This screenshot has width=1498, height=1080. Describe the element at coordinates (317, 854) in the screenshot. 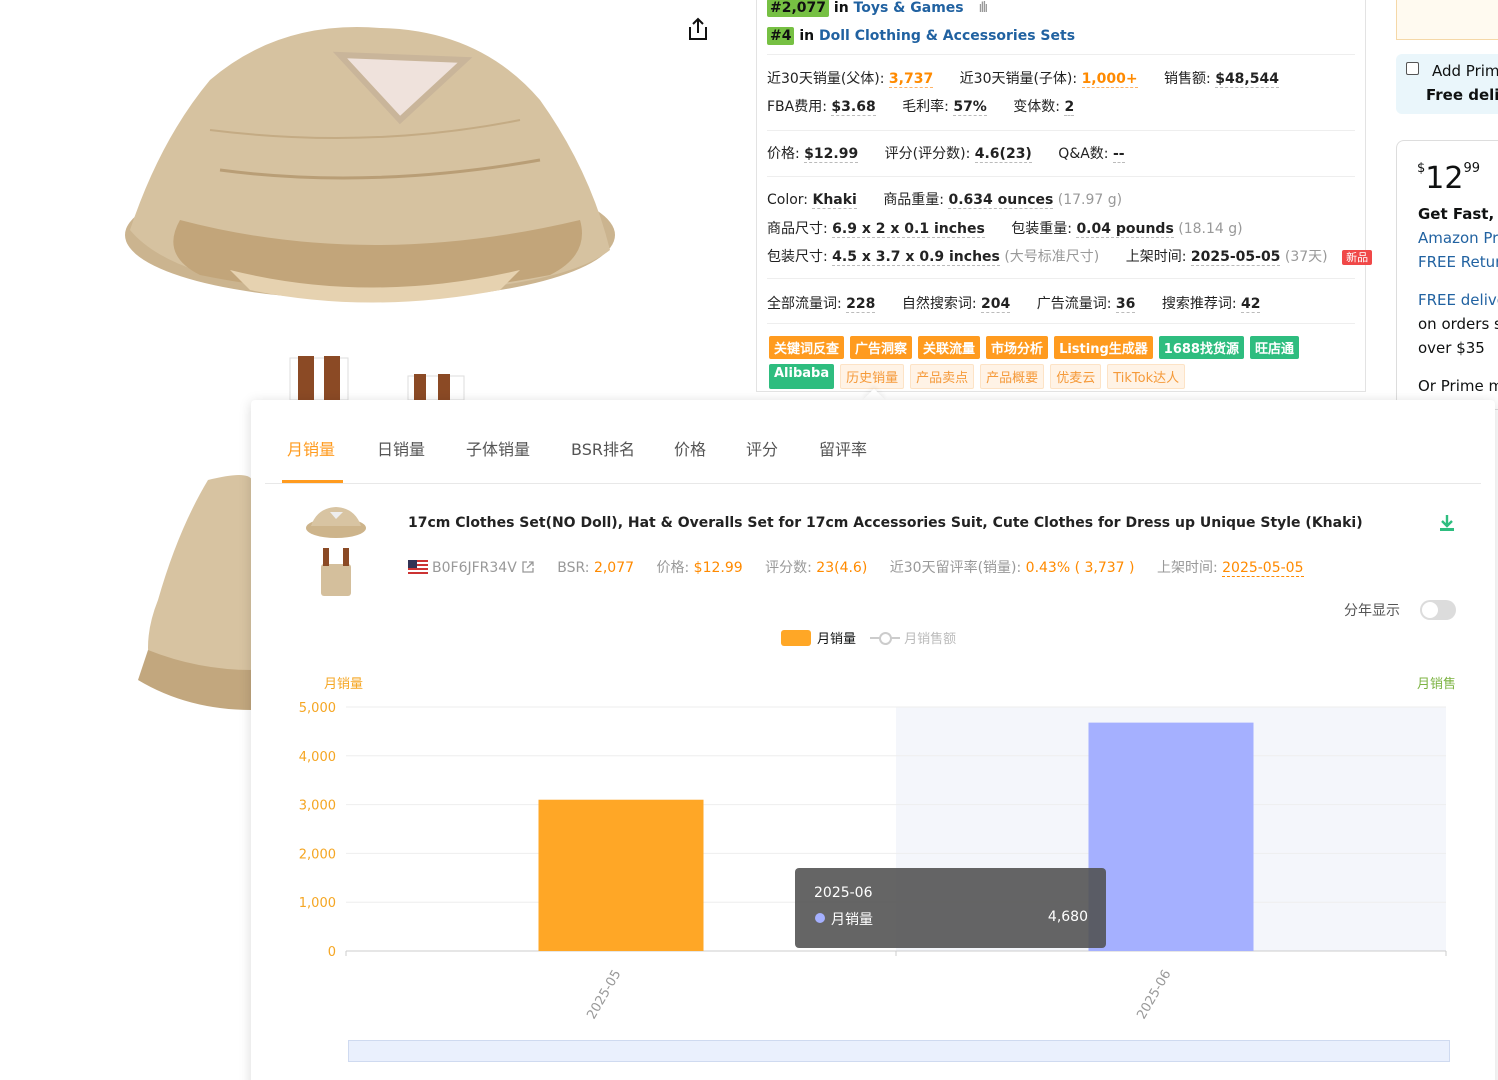

I see `y-tick-label: 2,000` at that location.